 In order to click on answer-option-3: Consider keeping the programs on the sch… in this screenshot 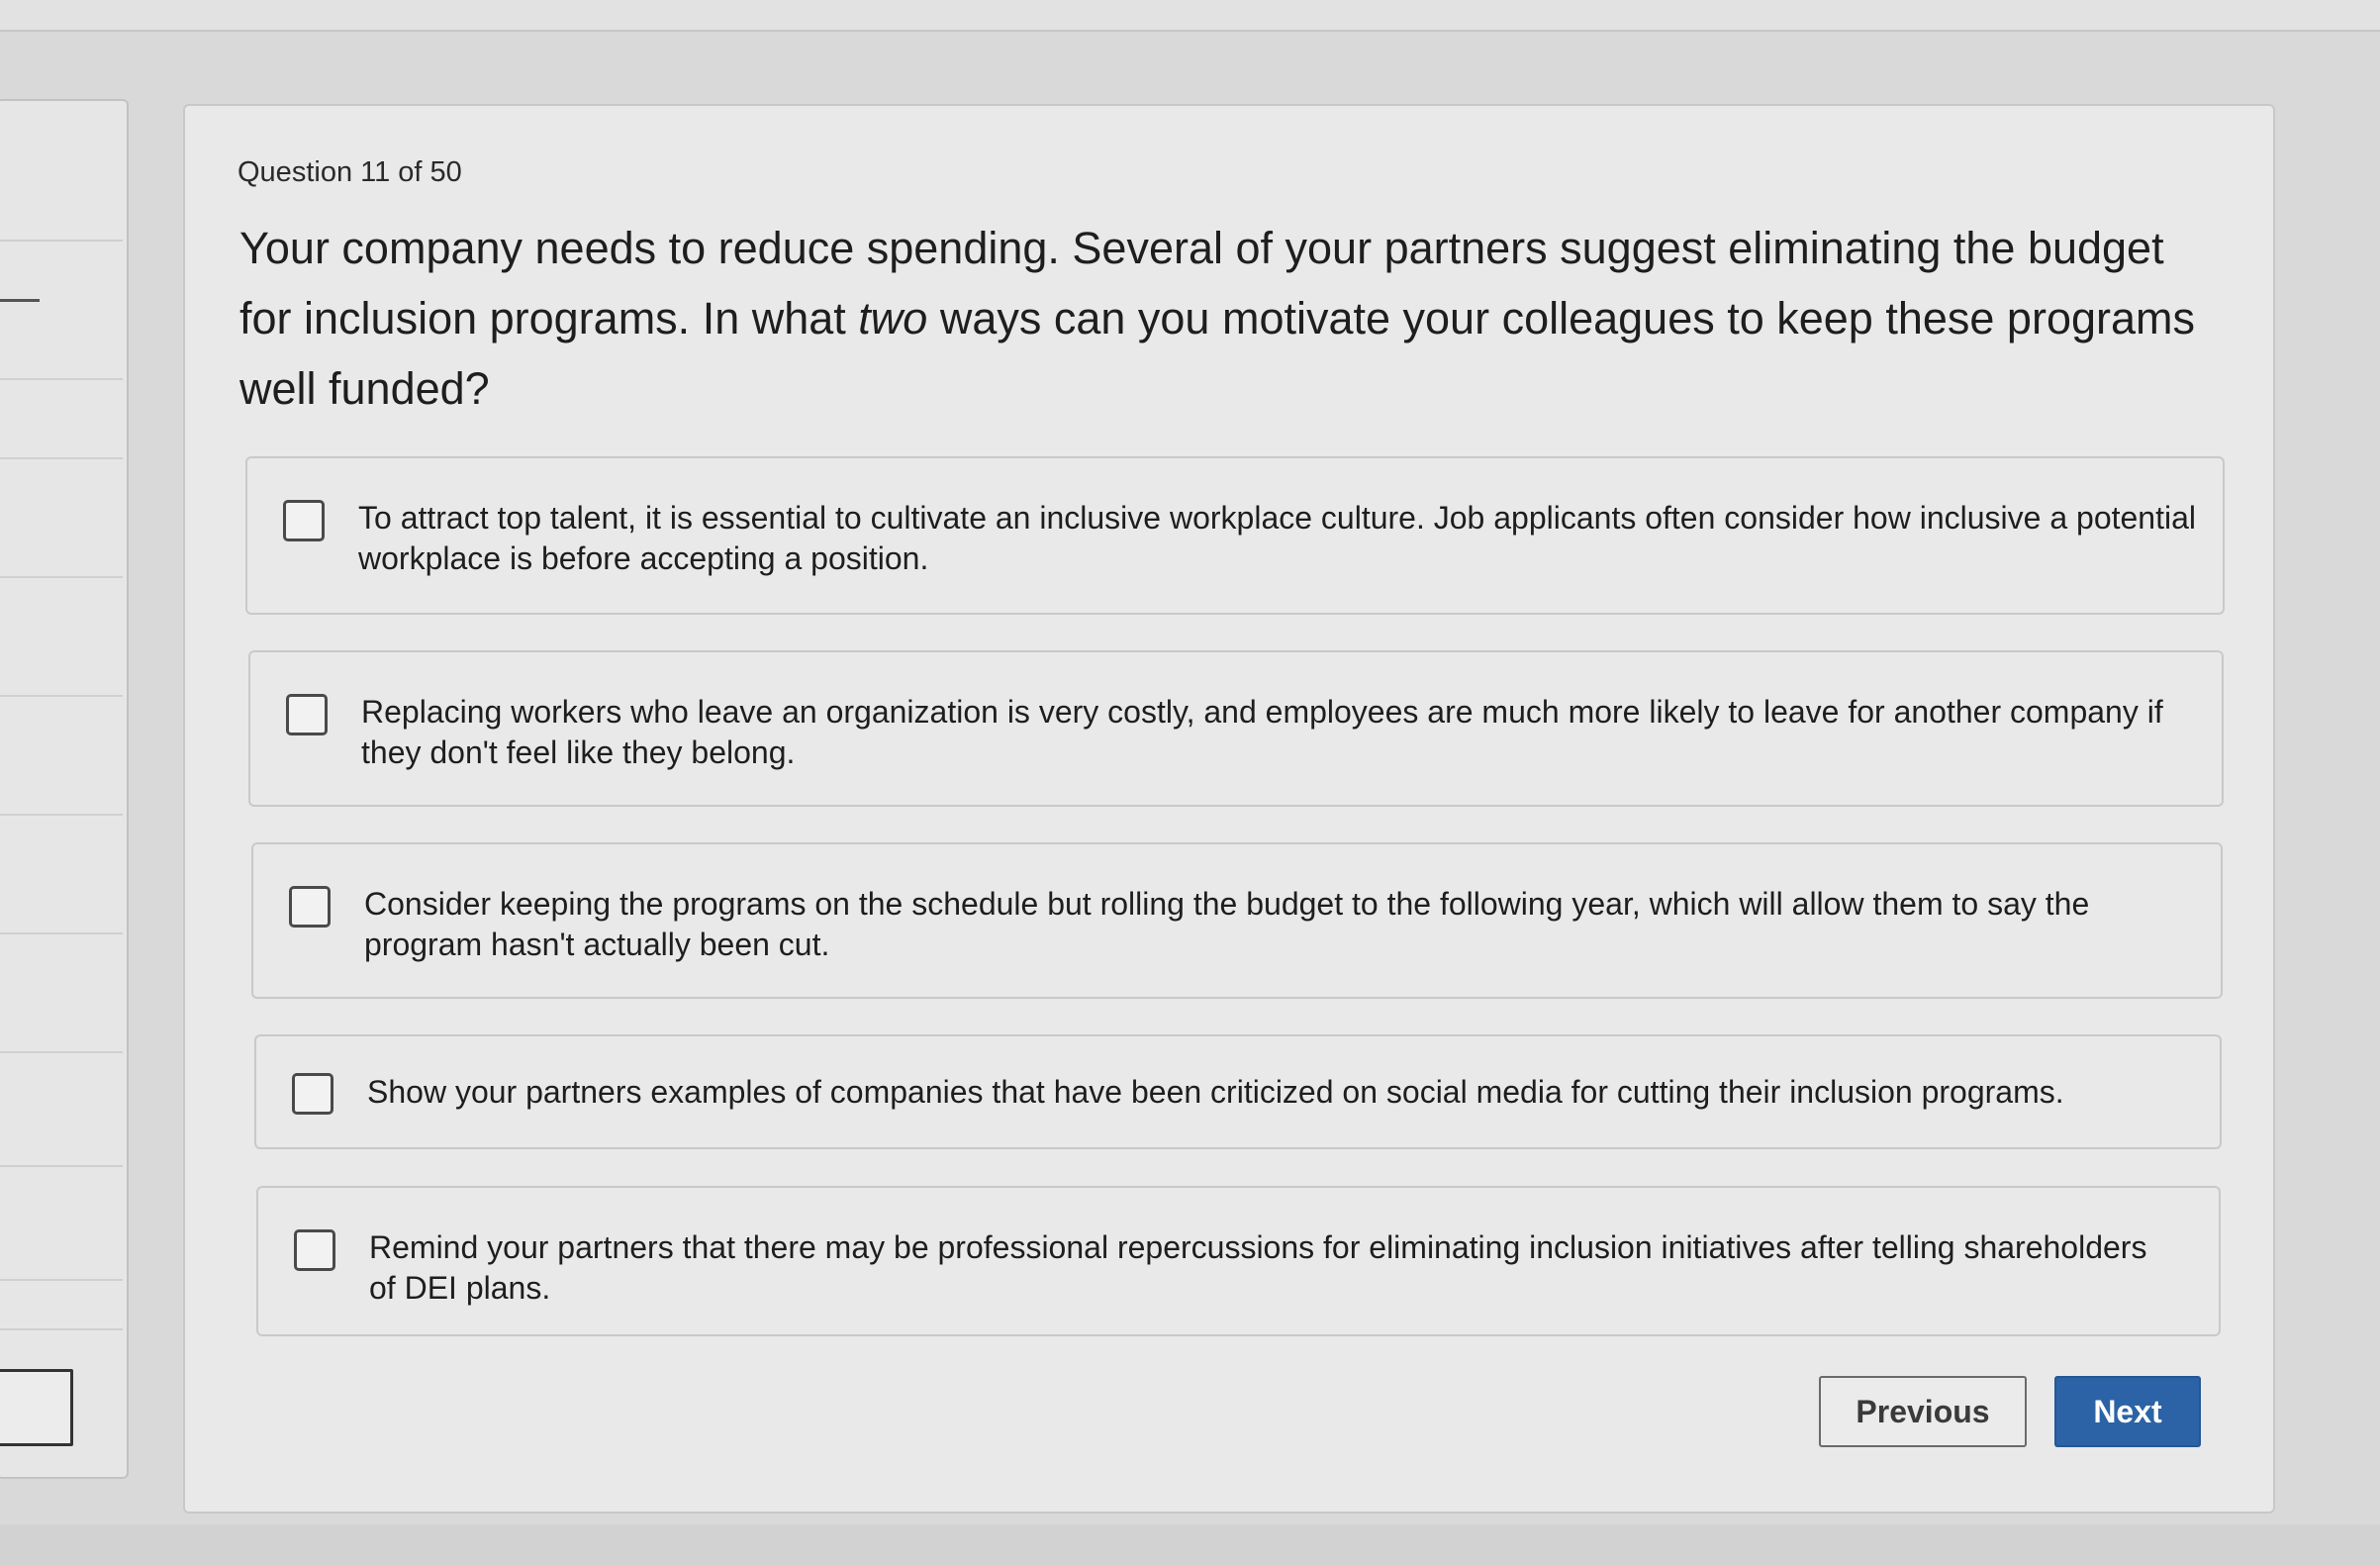, I will do `click(1237, 920)`.